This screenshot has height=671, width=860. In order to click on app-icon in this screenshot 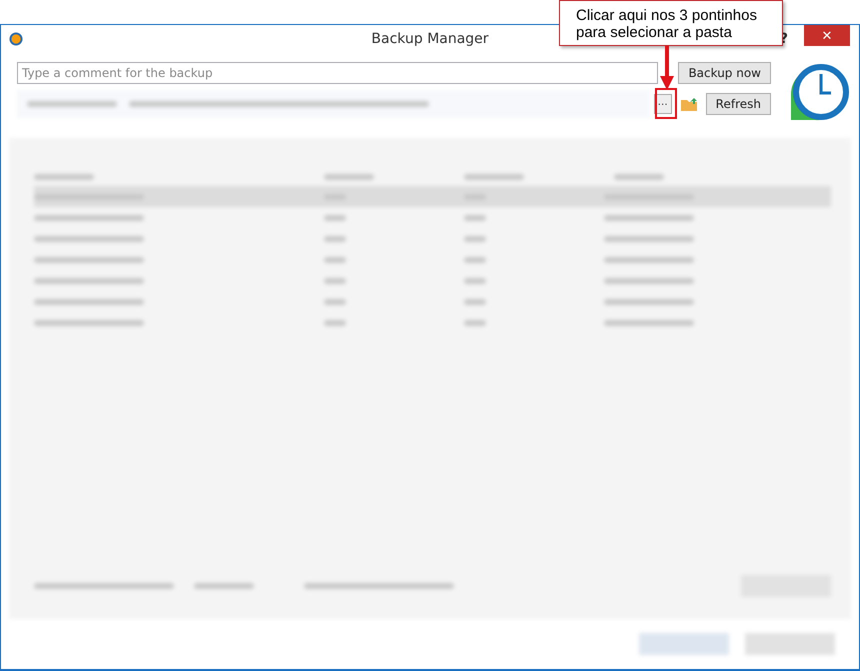, I will do `click(16, 39)`.